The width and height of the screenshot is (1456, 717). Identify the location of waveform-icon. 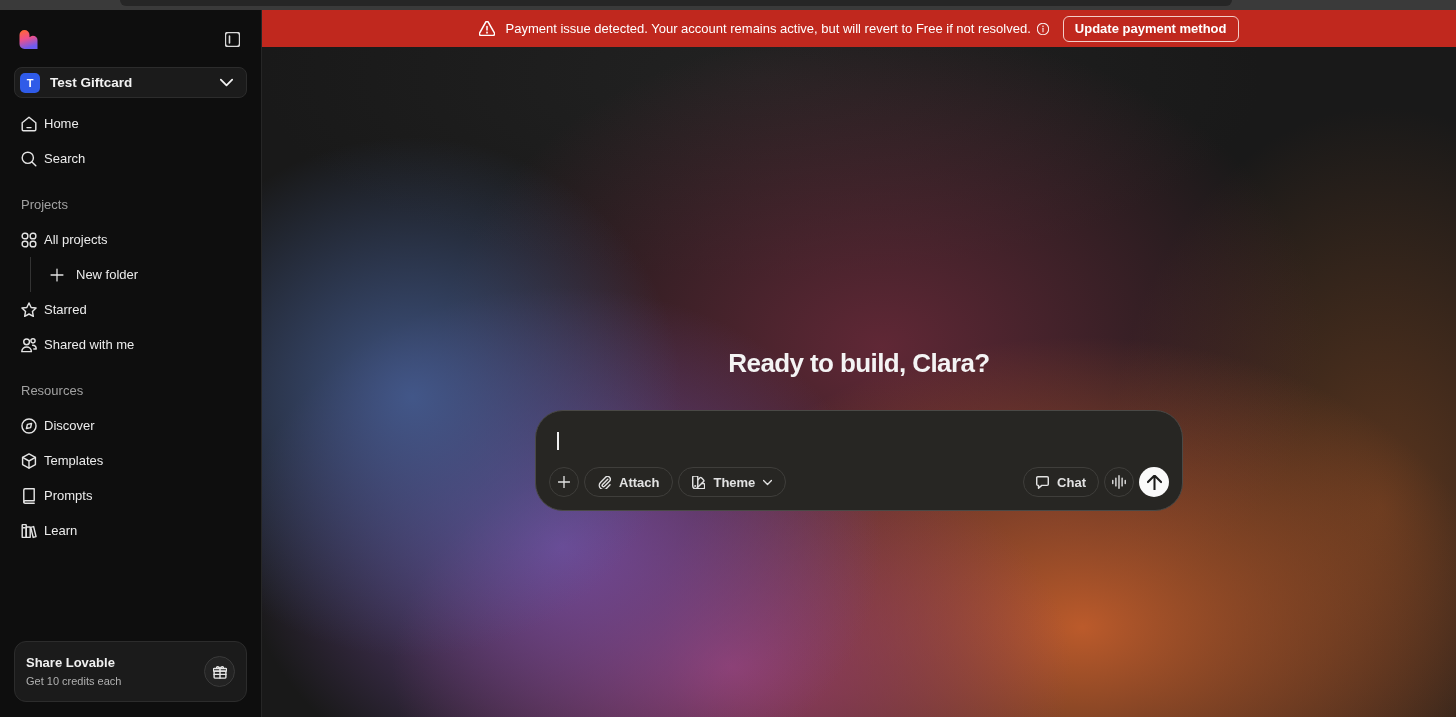
(1119, 482).